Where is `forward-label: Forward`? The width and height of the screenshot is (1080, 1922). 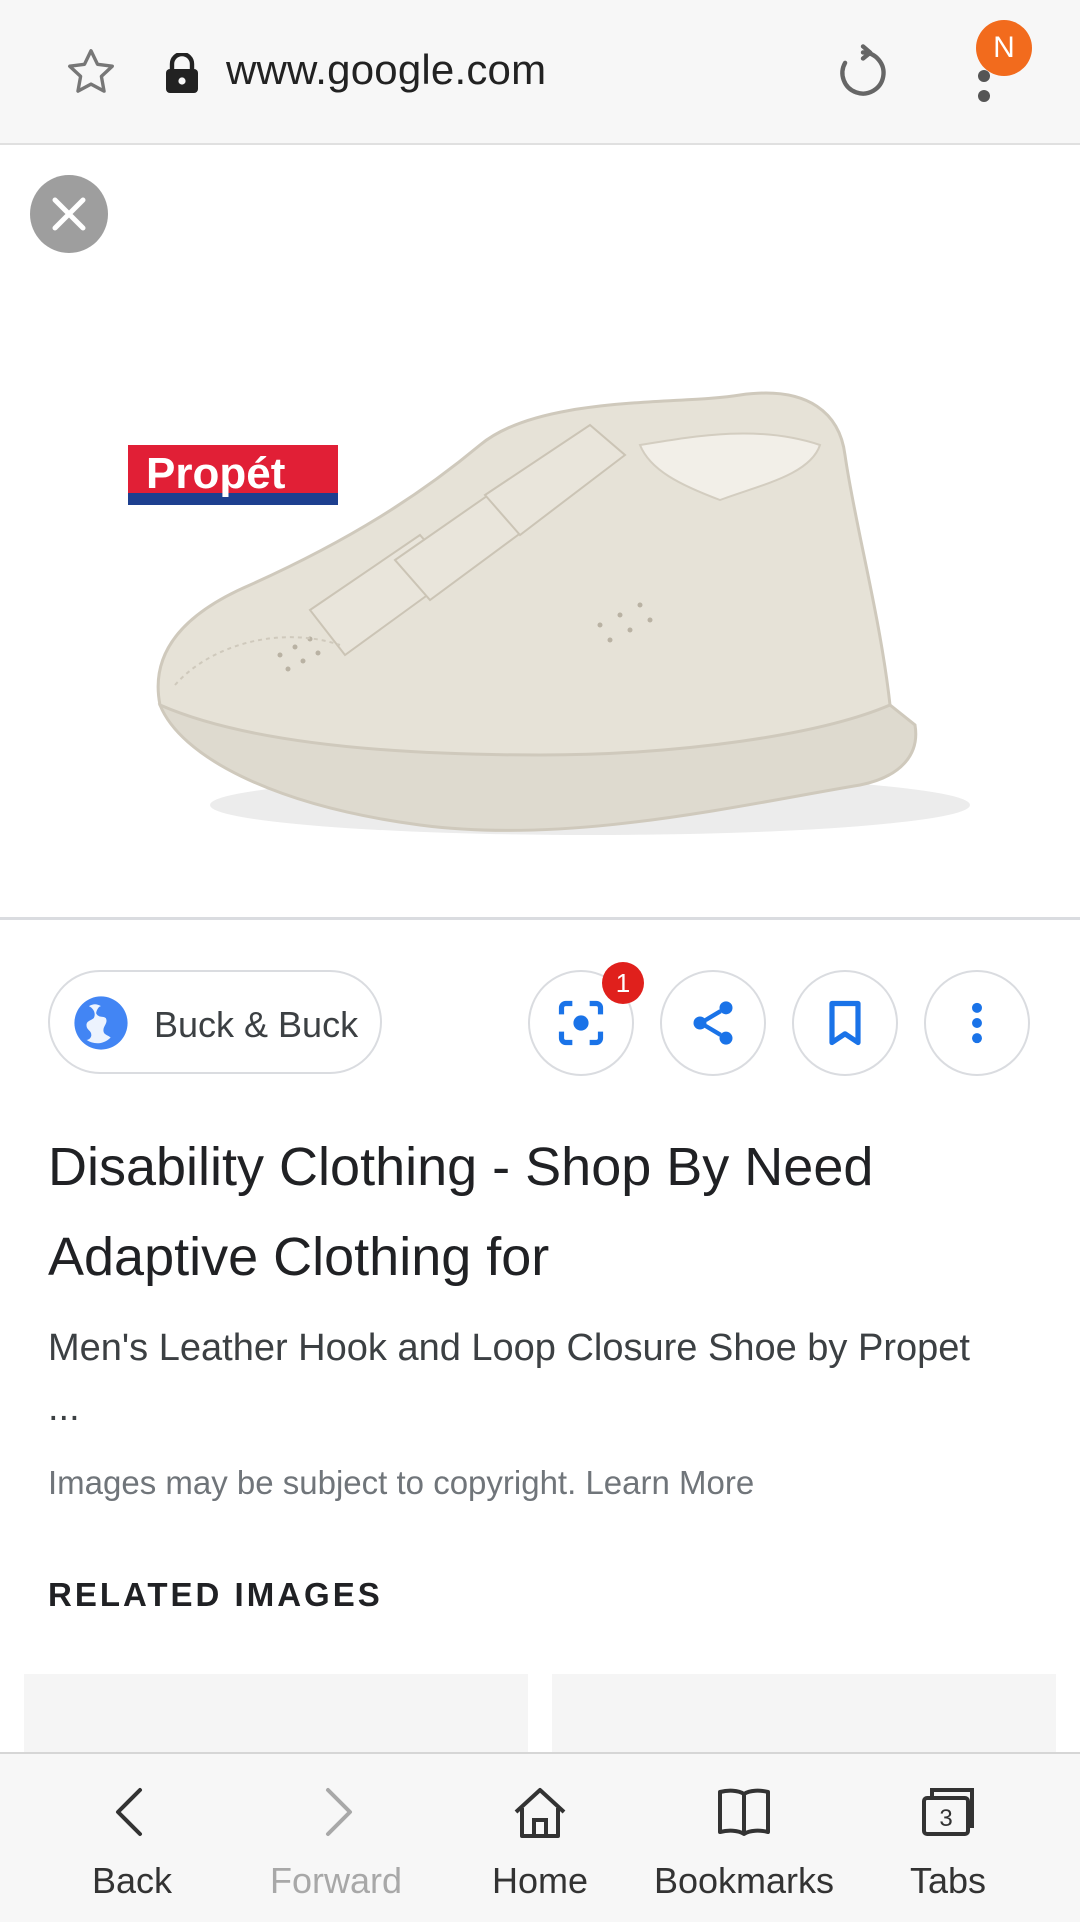 forward-label: Forward is located at coordinates (336, 1880).